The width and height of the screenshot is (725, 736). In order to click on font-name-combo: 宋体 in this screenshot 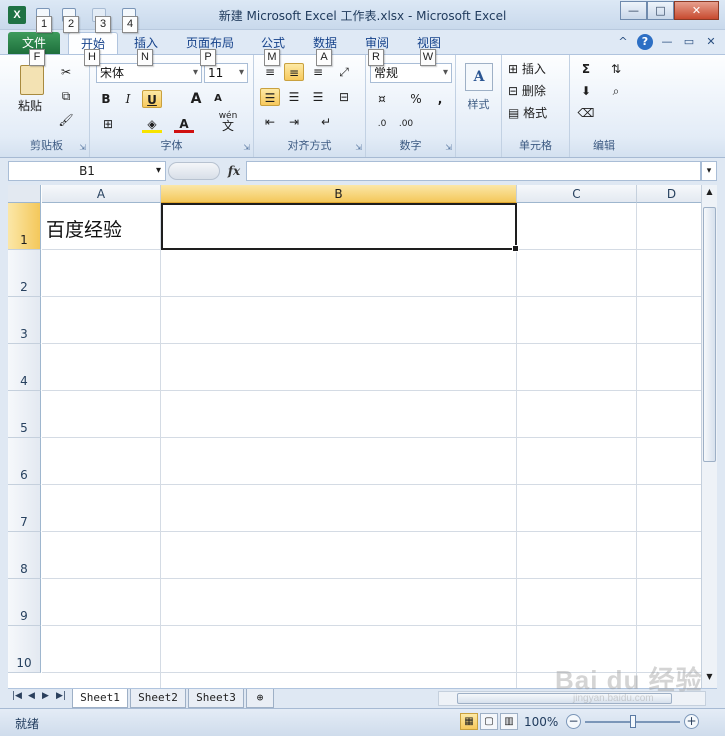, I will do `click(149, 73)`.